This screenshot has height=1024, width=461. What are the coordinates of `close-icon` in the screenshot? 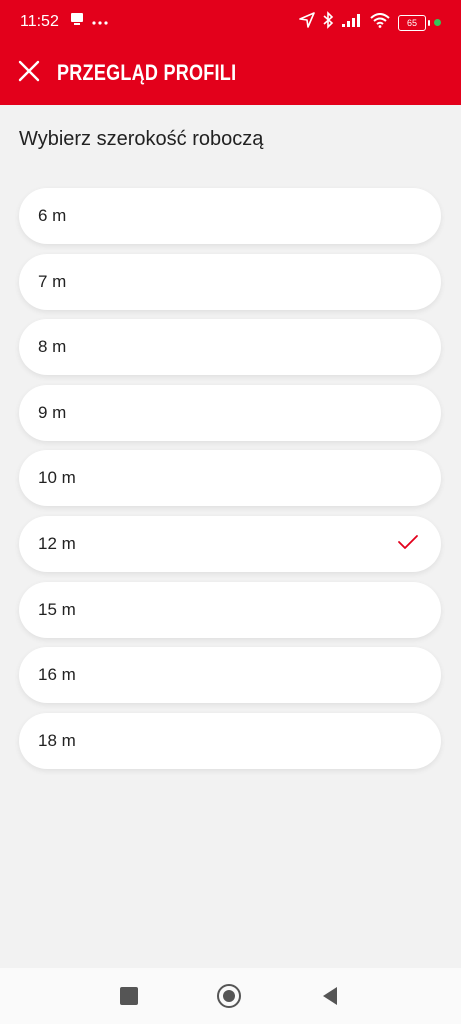 It's located at (29, 73).